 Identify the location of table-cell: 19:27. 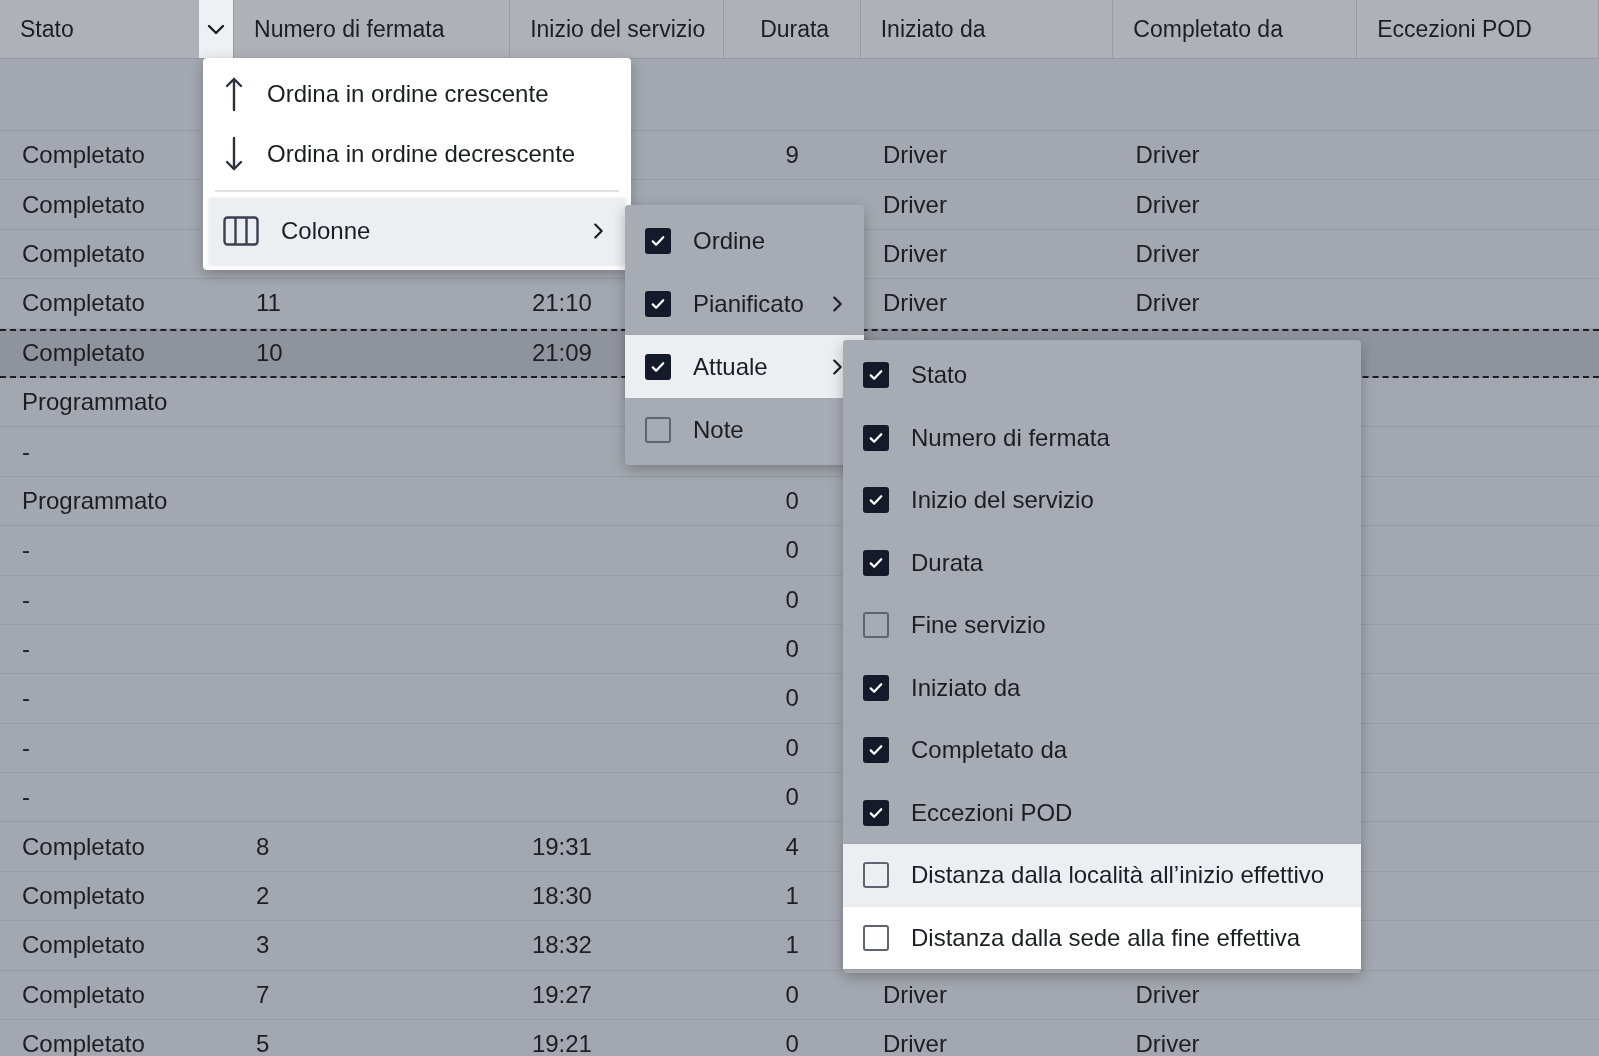
(561, 994).